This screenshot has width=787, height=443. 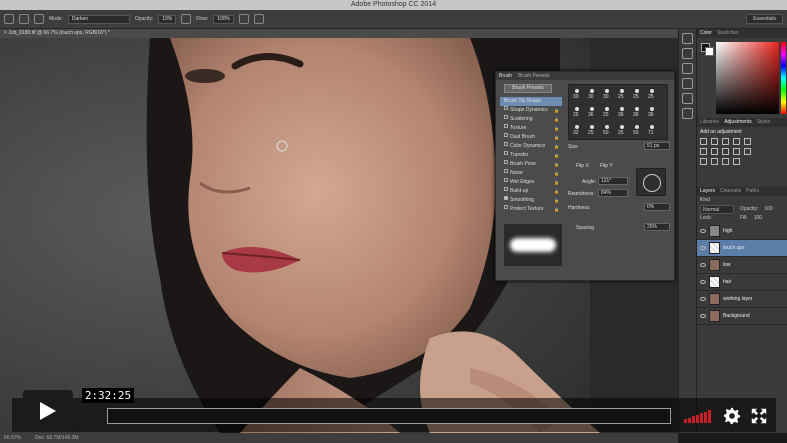 I want to click on tab-brush-presets: Brush Presets, so click(x=533, y=76).